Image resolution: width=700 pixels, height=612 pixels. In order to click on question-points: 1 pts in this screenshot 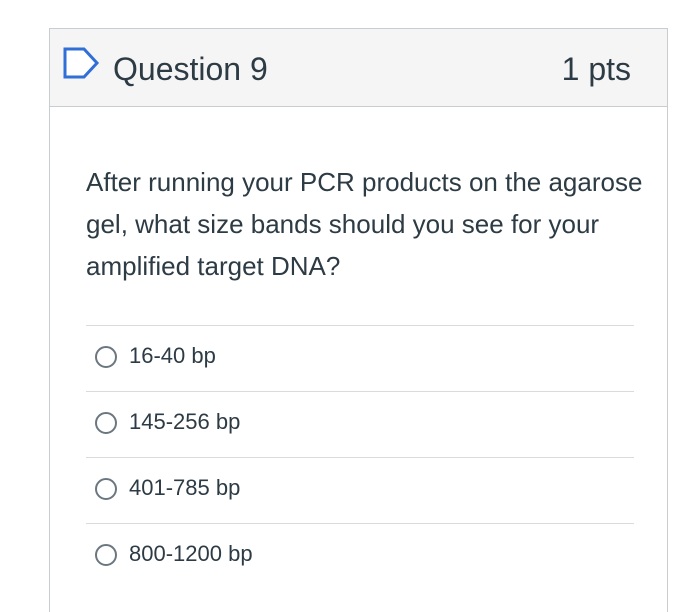, I will do `click(596, 69)`.